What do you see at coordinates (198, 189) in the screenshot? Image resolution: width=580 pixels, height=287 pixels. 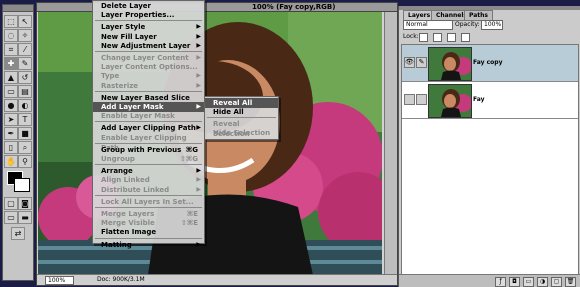 I see `submenu-arrow-icon: ▶` at bounding box center [198, 189].